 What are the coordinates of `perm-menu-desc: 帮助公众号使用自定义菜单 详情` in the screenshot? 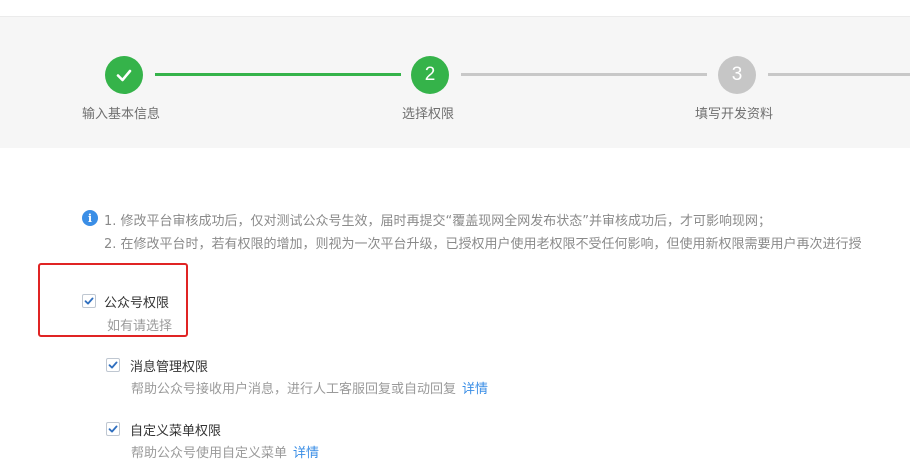 It's located at (225, 451).